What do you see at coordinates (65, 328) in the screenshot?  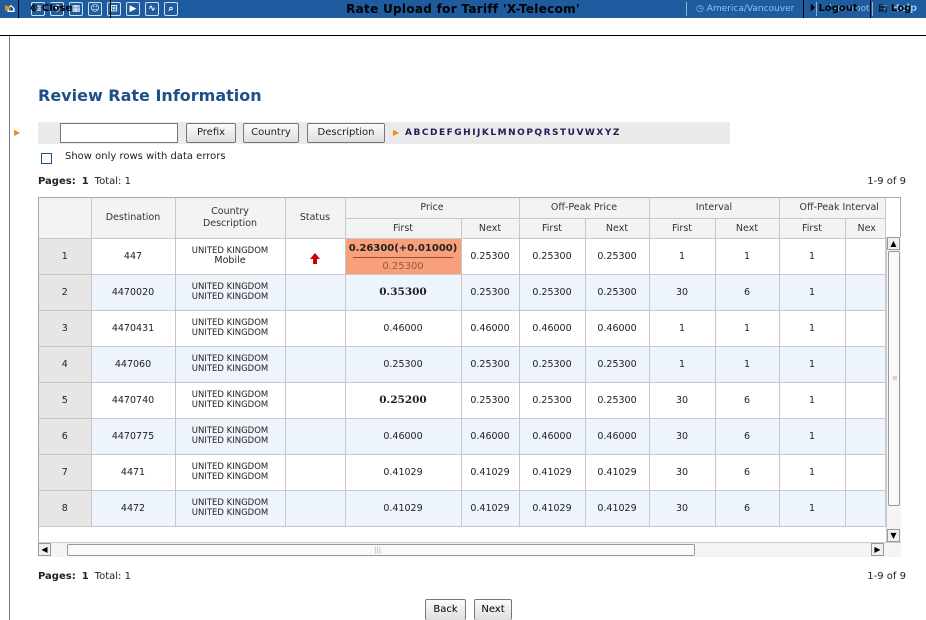 I see `row-index: 3` at bounding box center [65, 328].